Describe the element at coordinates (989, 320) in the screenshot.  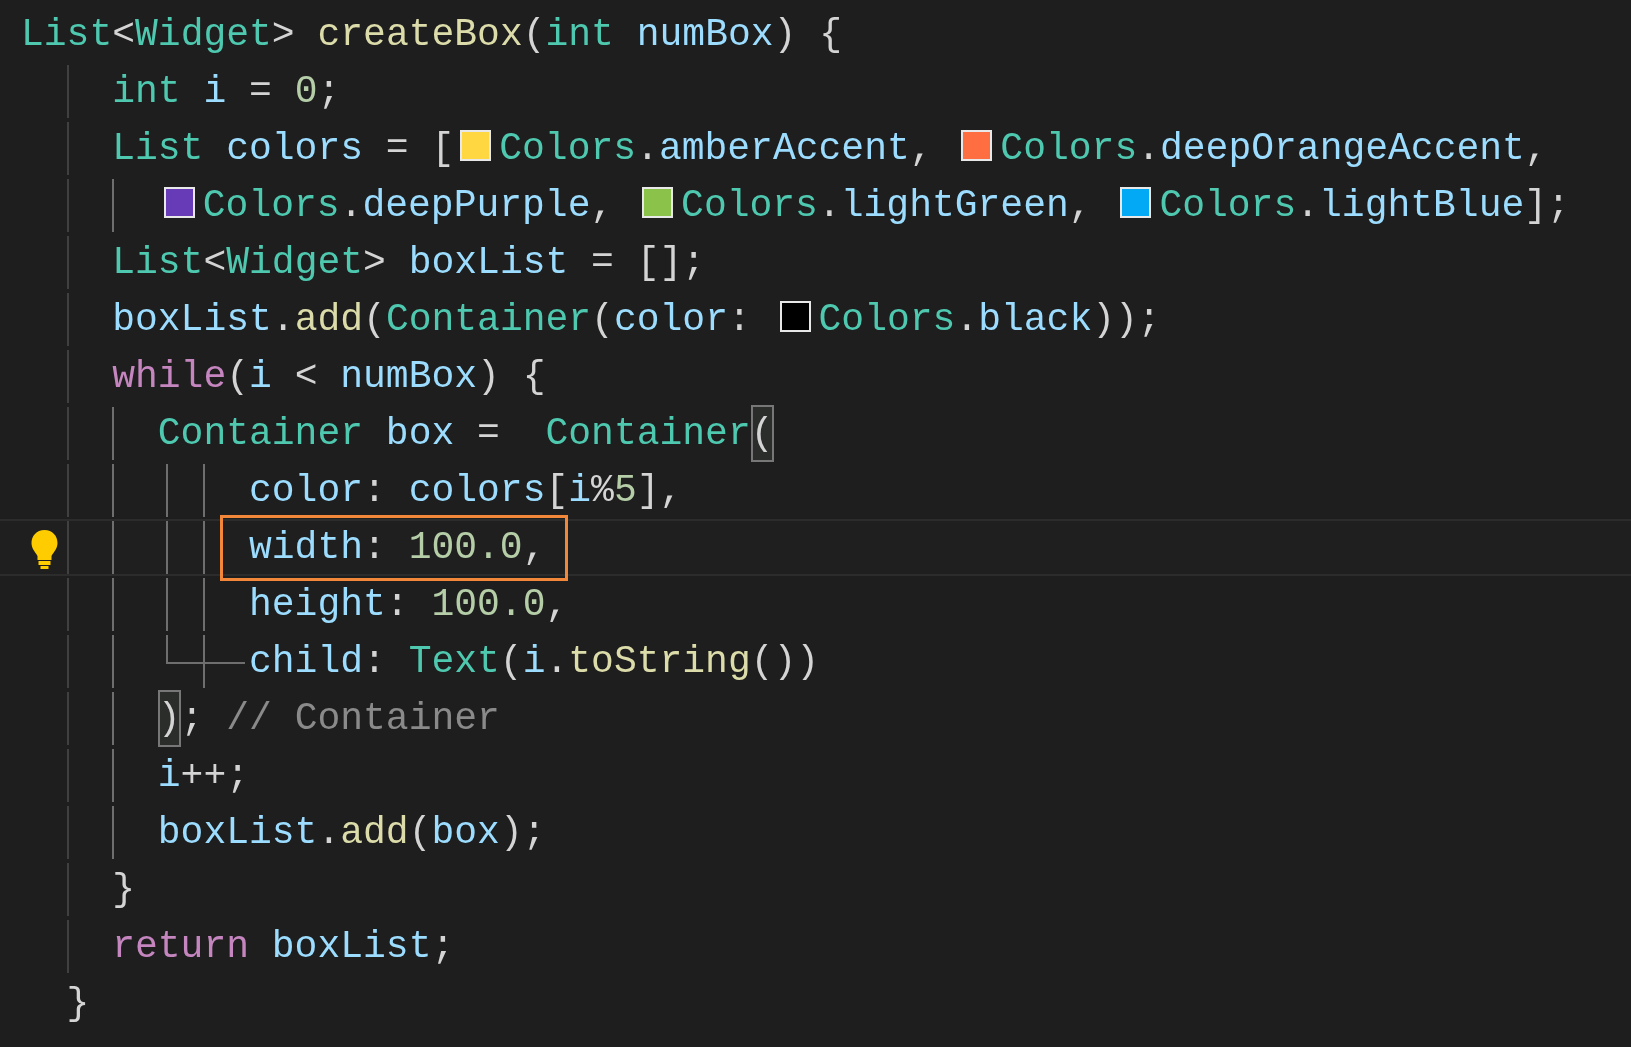
I see `code-text: Colors.black));` at that location.